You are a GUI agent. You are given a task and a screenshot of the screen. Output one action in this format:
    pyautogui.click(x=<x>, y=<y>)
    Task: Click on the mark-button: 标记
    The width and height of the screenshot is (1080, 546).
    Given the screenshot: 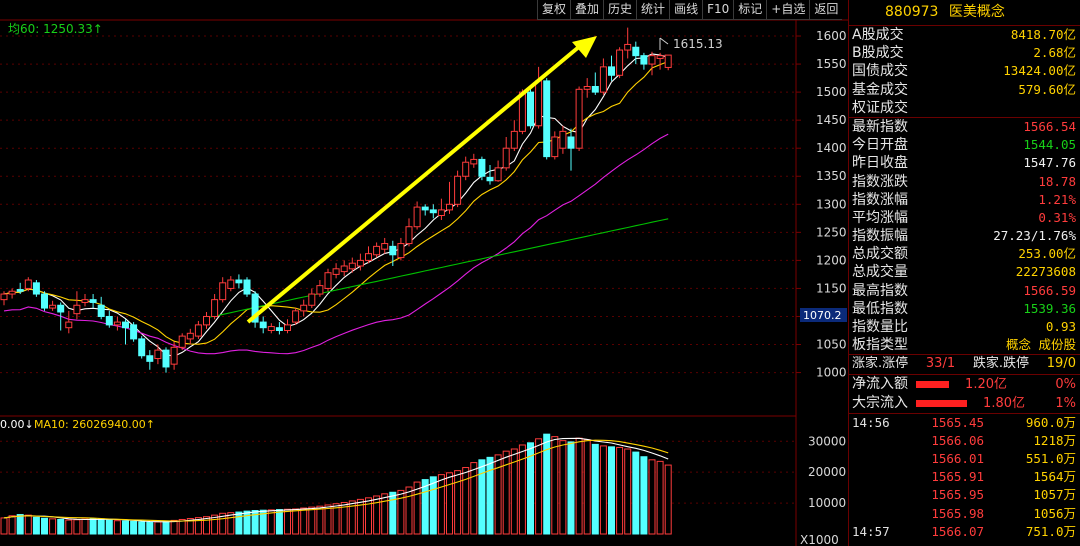 What is the action you would take?
    pyautogui.click(x=750, y=10)
    